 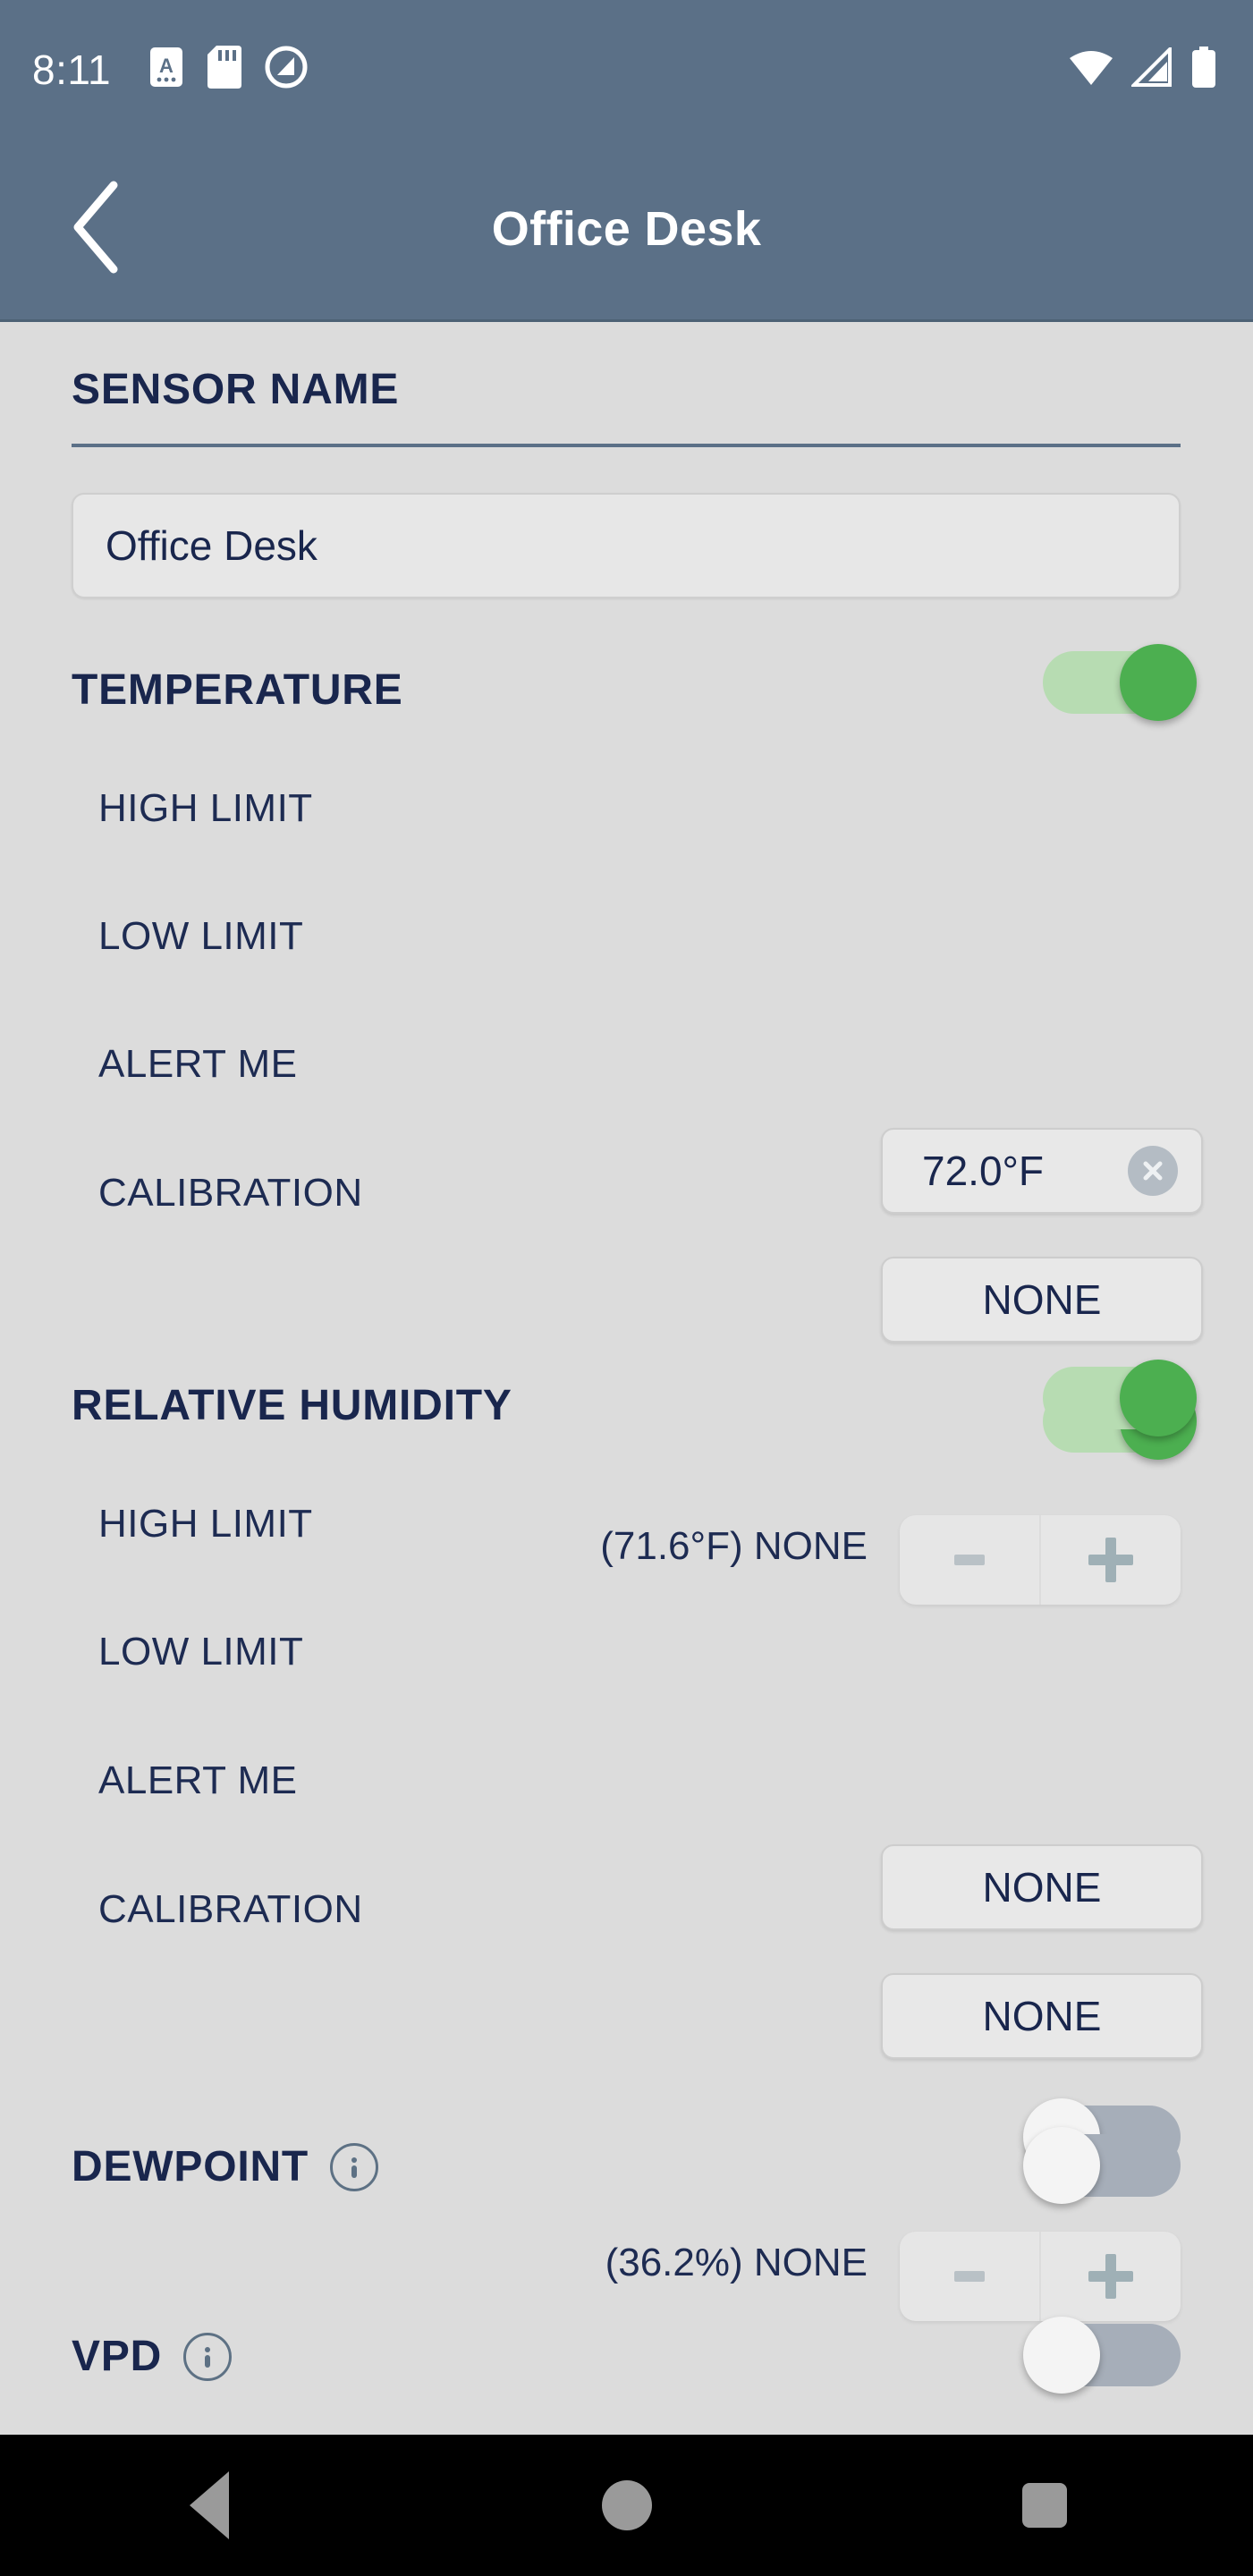 I want to click on temperature-calibration-label: CALIBRATION, so click(x=231, y=1193).